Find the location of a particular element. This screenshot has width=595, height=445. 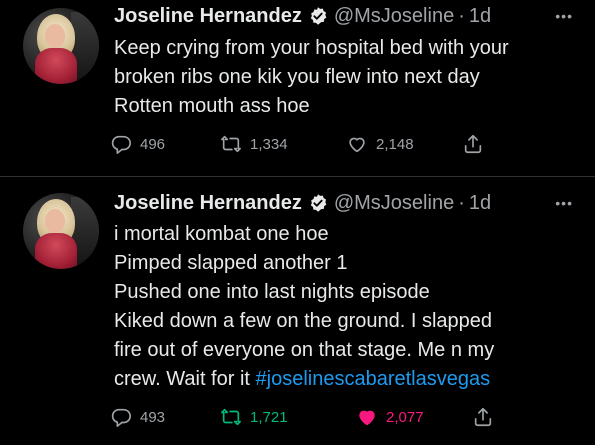

like-button: 2,077 is located at coordinates (390, 417).